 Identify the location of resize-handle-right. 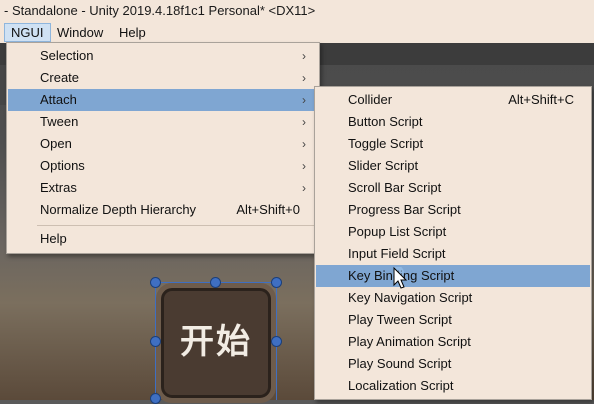
(276, 341).